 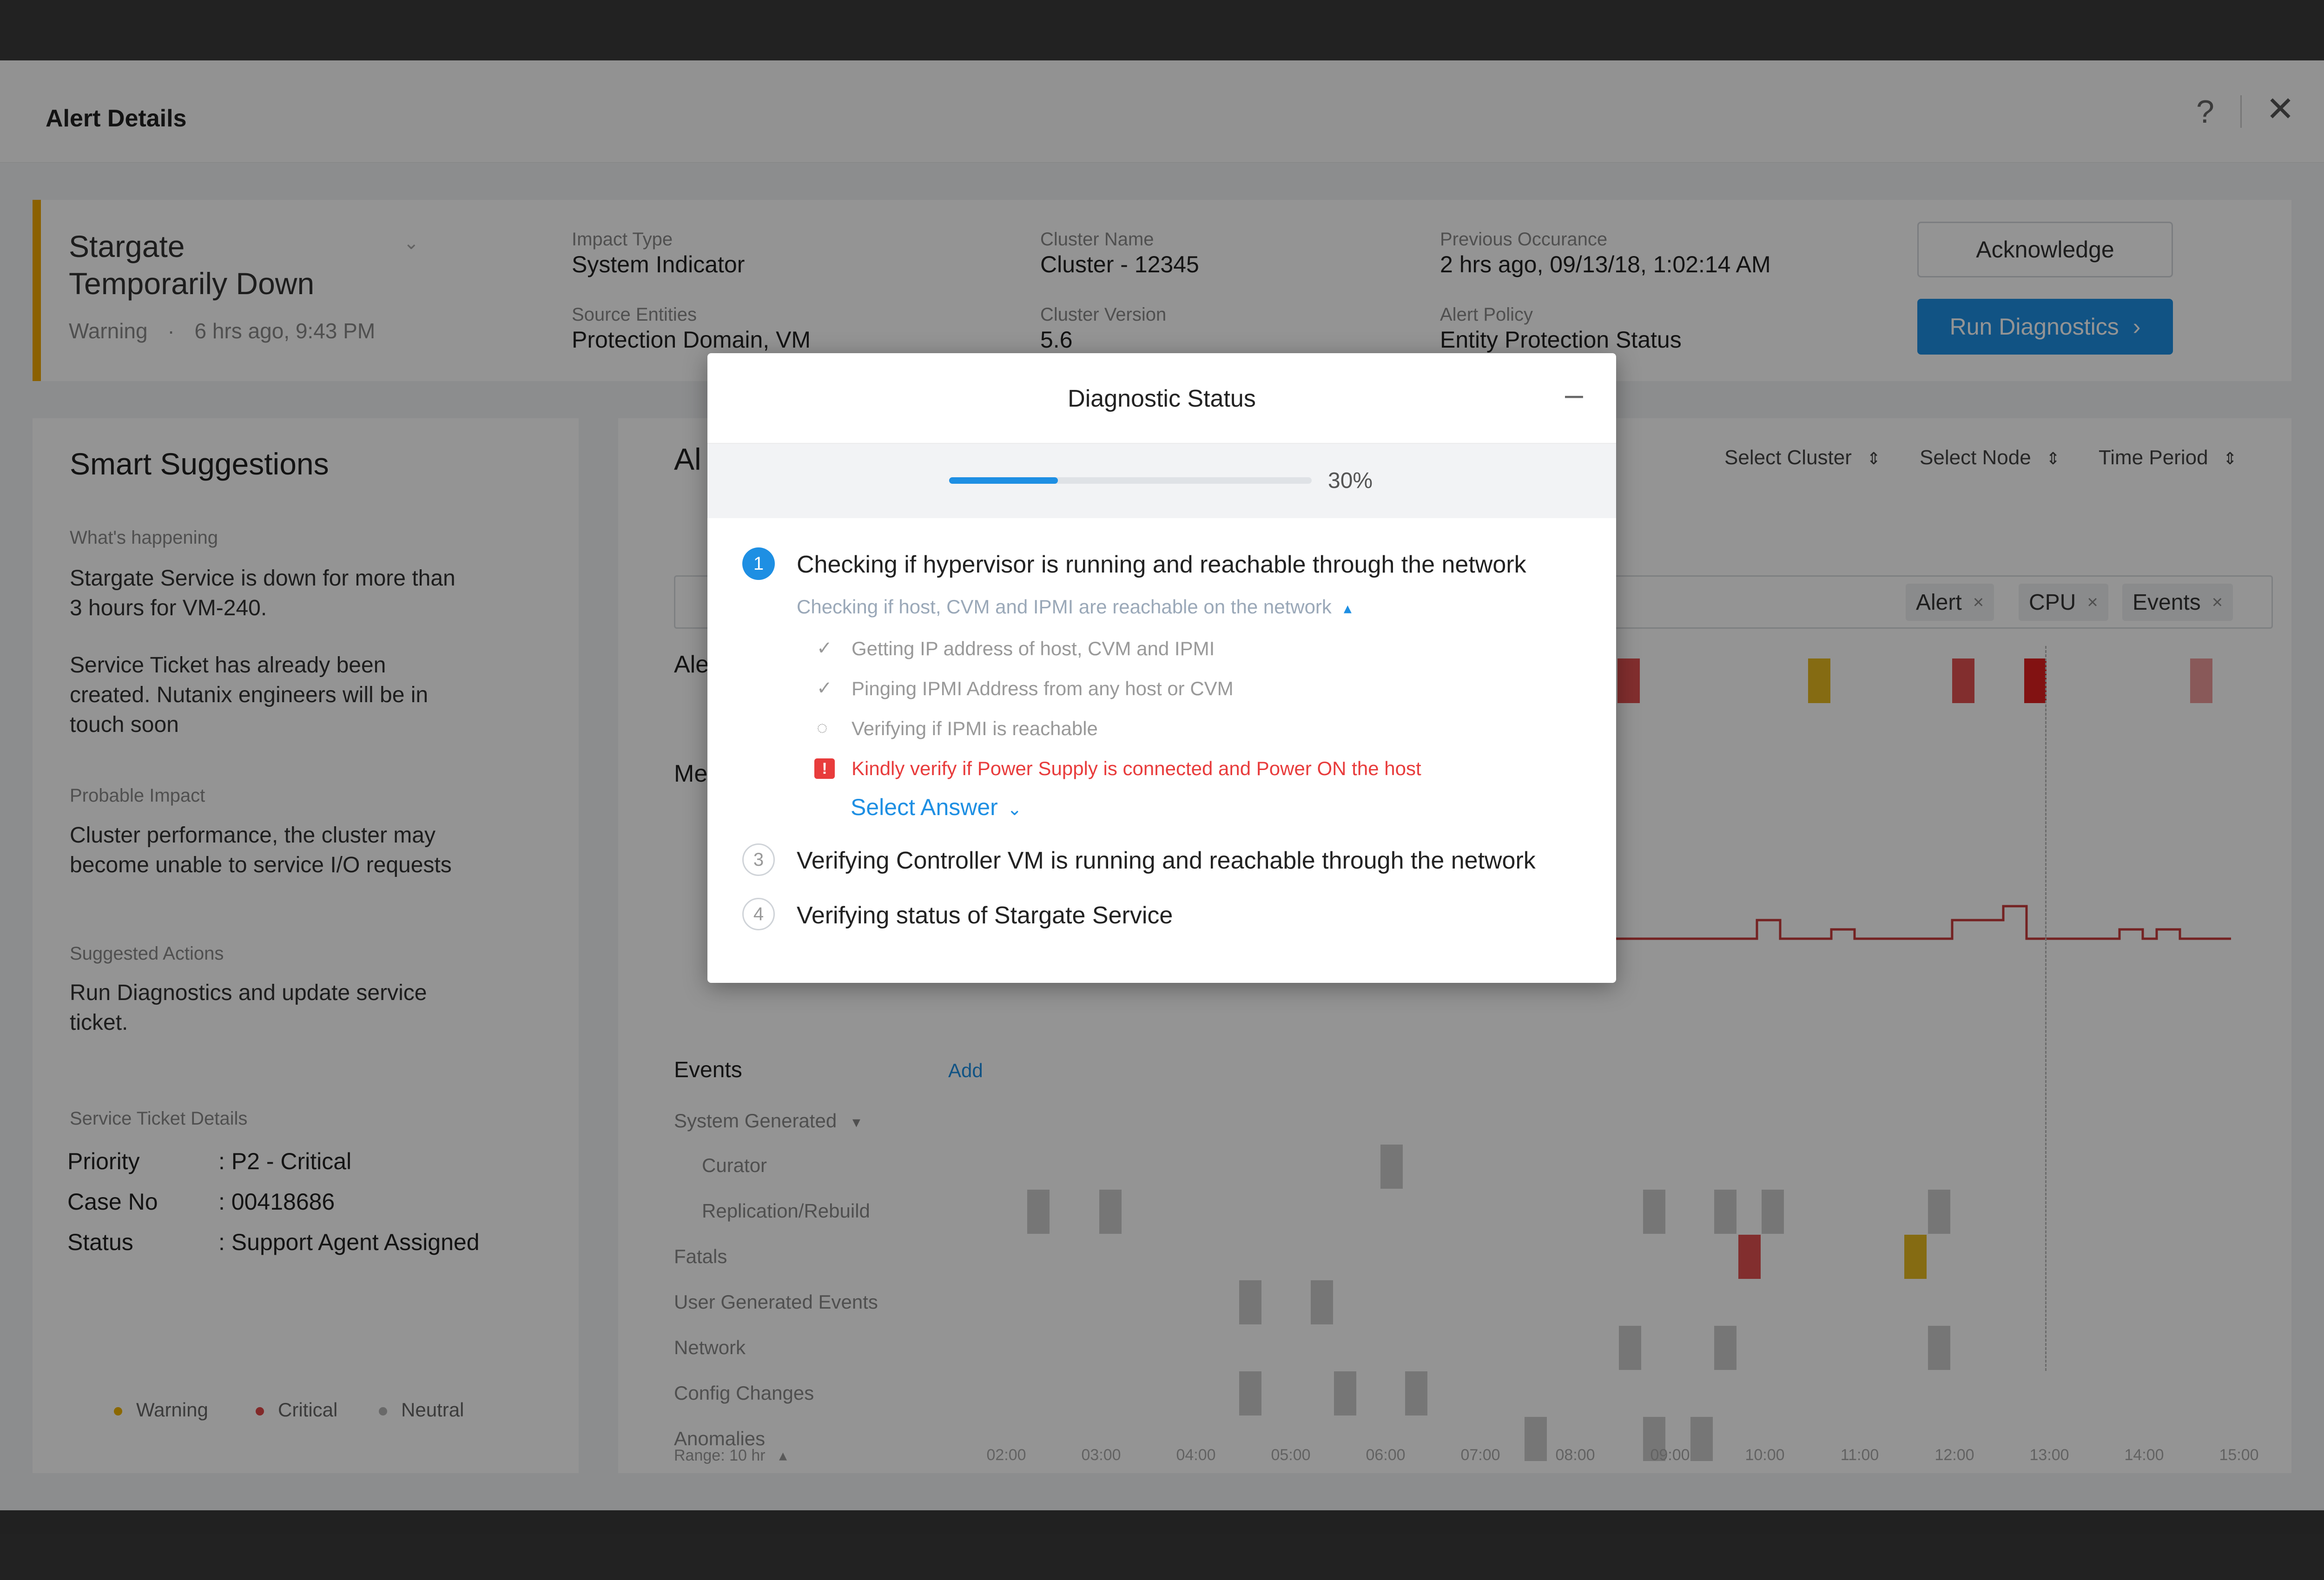 I want to click on substep-get-ip: Getting IP address of host, CVM and IPMI, so click(x=1033, y=648).